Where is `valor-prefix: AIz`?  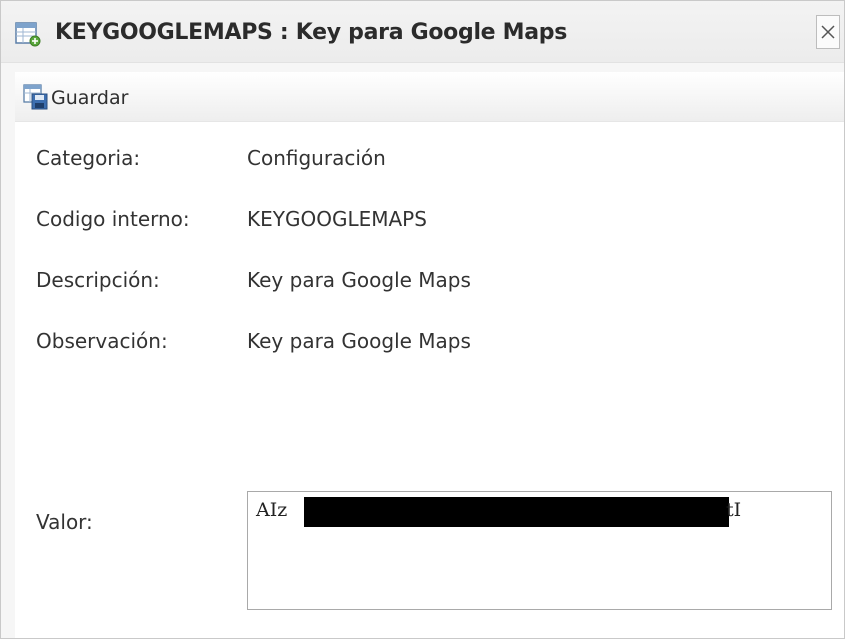 valor-prefix: AIz is located at coordinates (272, 510).